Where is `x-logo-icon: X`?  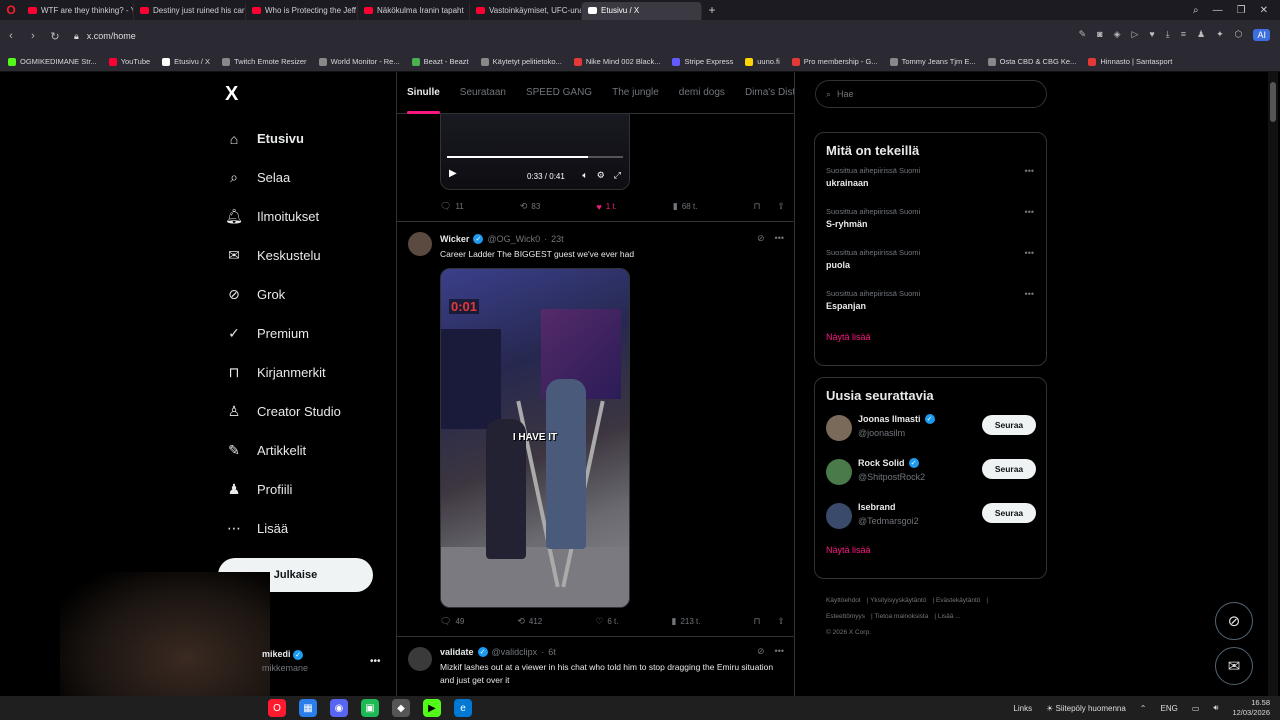
x-logo-icon: X is located at coordinates (235, 94).